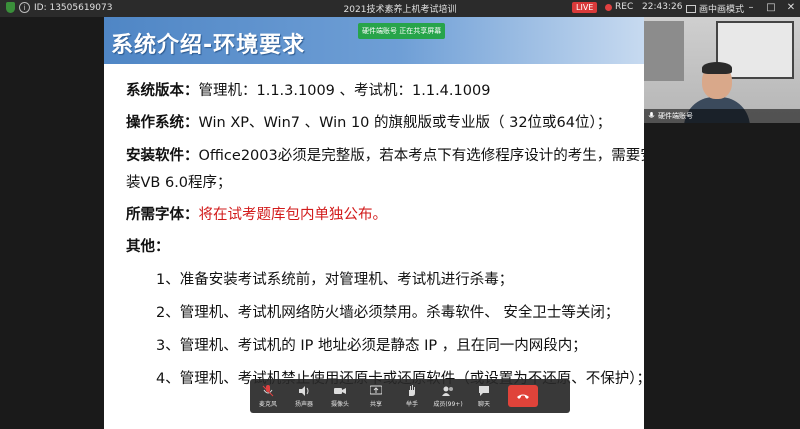 Image resolution: width=800 pixels, height=429 pixels. What do you see at coordinates (717, 68) in the screenshot?
I see `video-person-hair` at bounding box center [717, 68].